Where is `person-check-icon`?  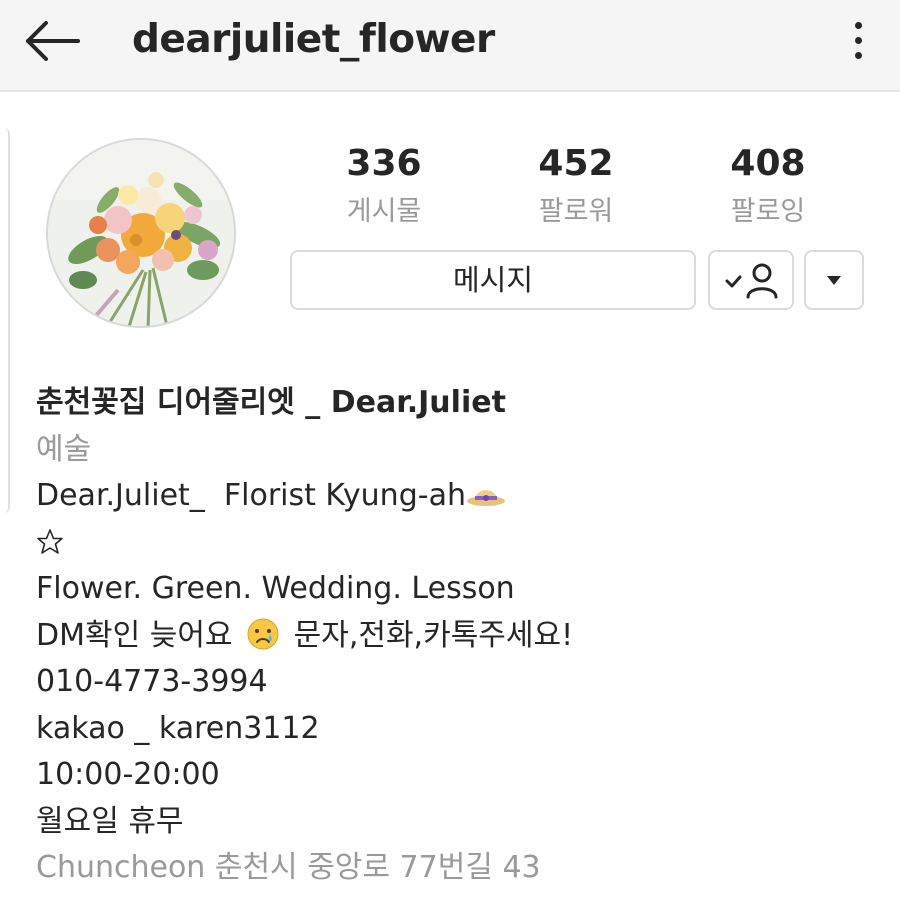 person-check-icon is located at coordinates (751, 281).